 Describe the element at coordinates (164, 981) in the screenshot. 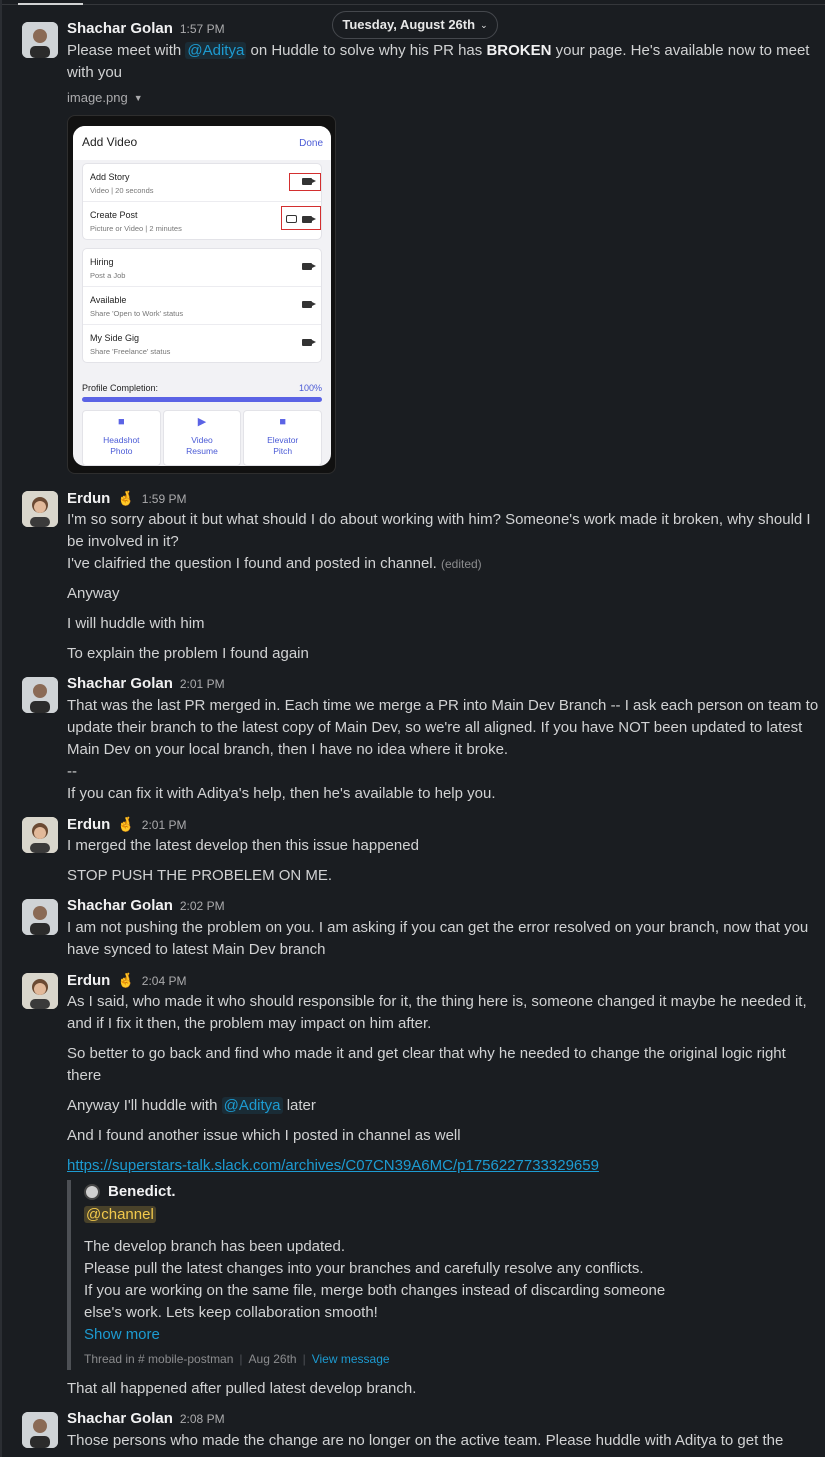

I see `message-time: 2:04 PM` at that location.